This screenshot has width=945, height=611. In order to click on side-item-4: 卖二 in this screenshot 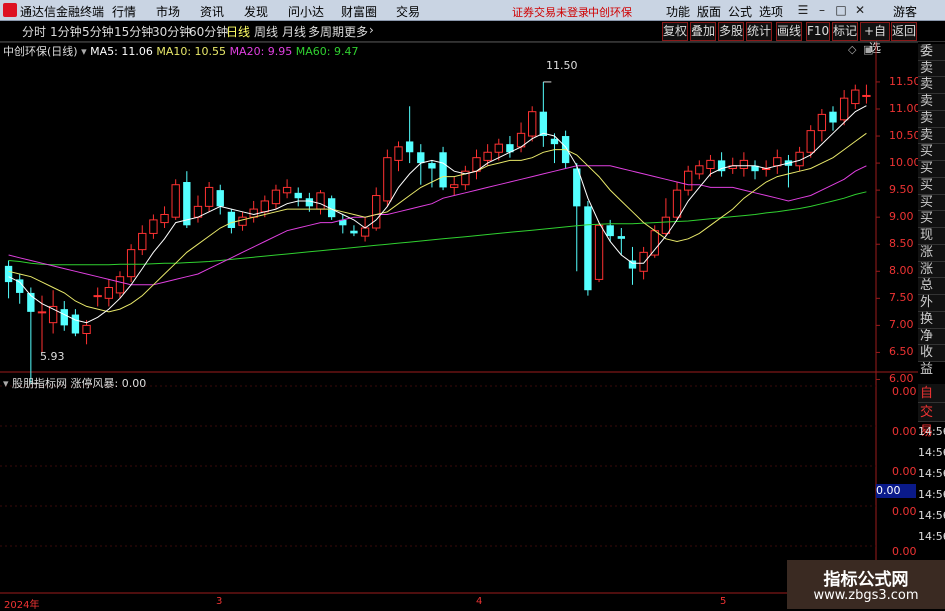, I will do `click(931, 126)`.